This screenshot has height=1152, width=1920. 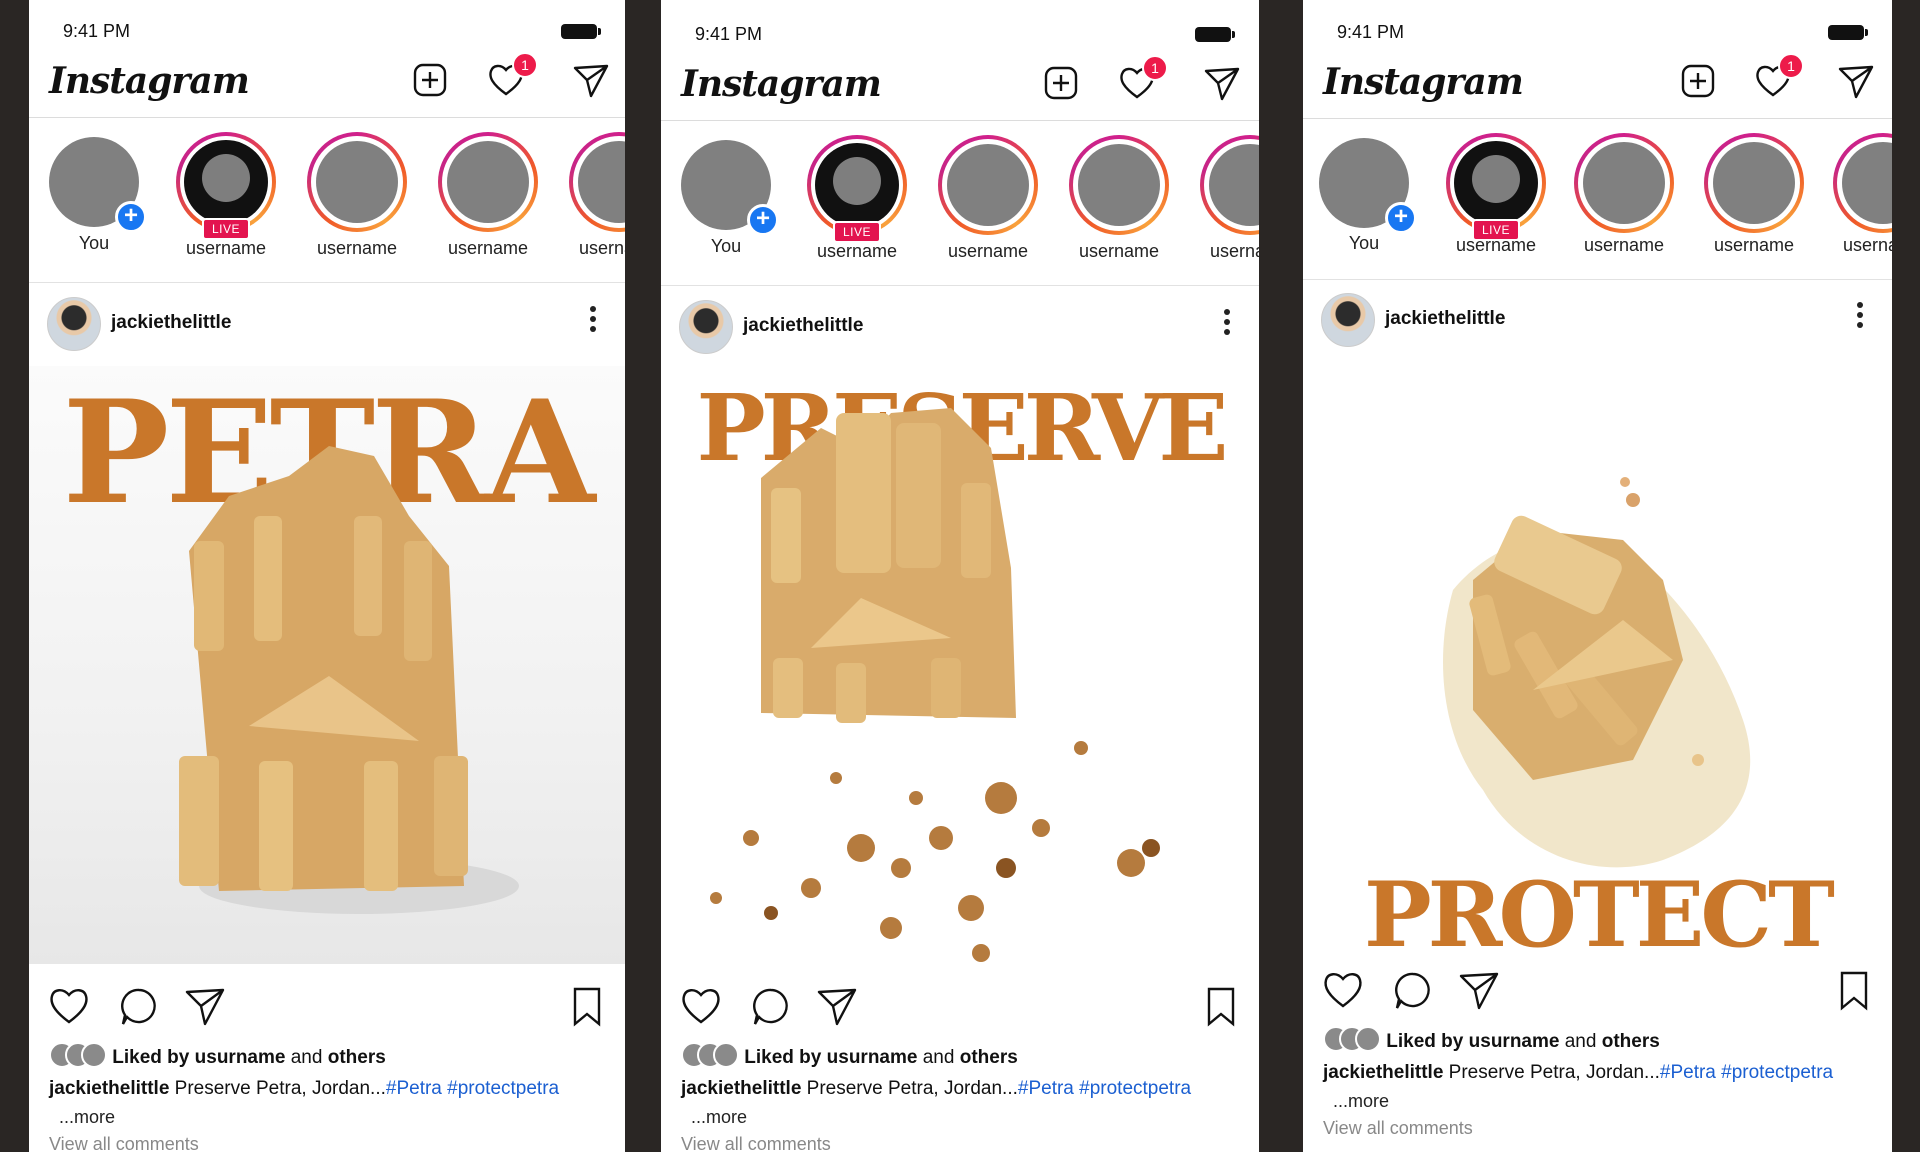 What do you see at coordinates (726, 246) in the screenshot?
I see `story-label: You` at bounding box center [726, 246].